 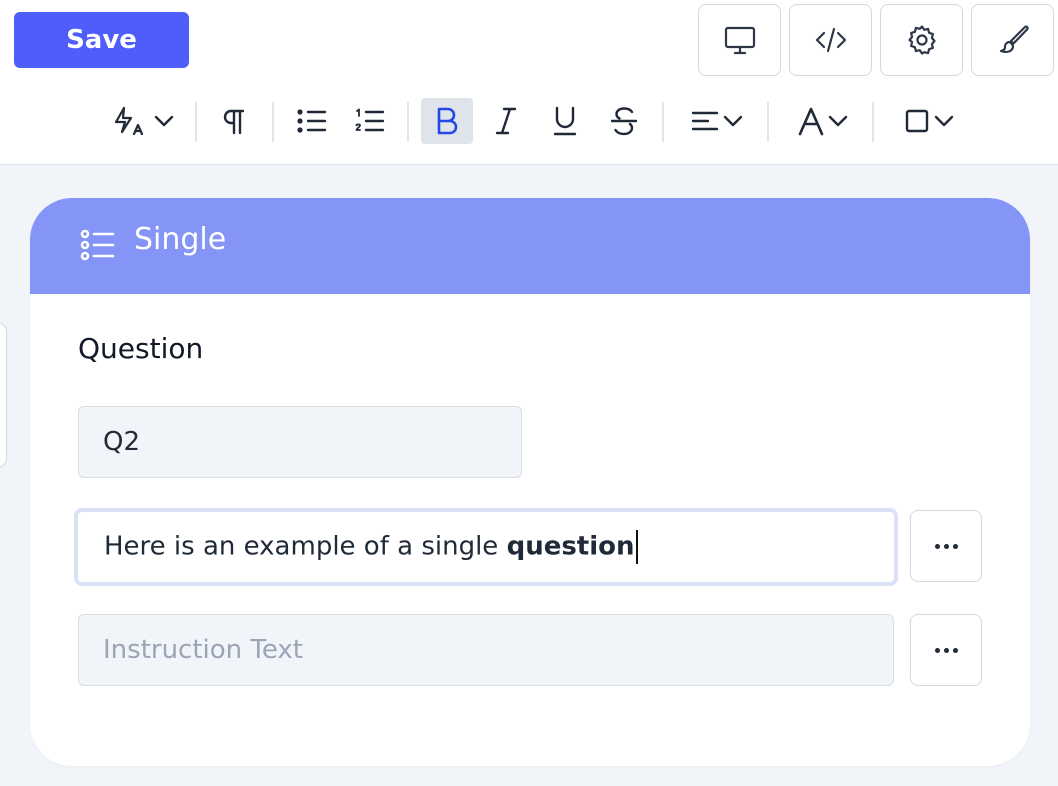 I want to click on instruction-placeholder: Instruction Text, so click(x=203, y=650).